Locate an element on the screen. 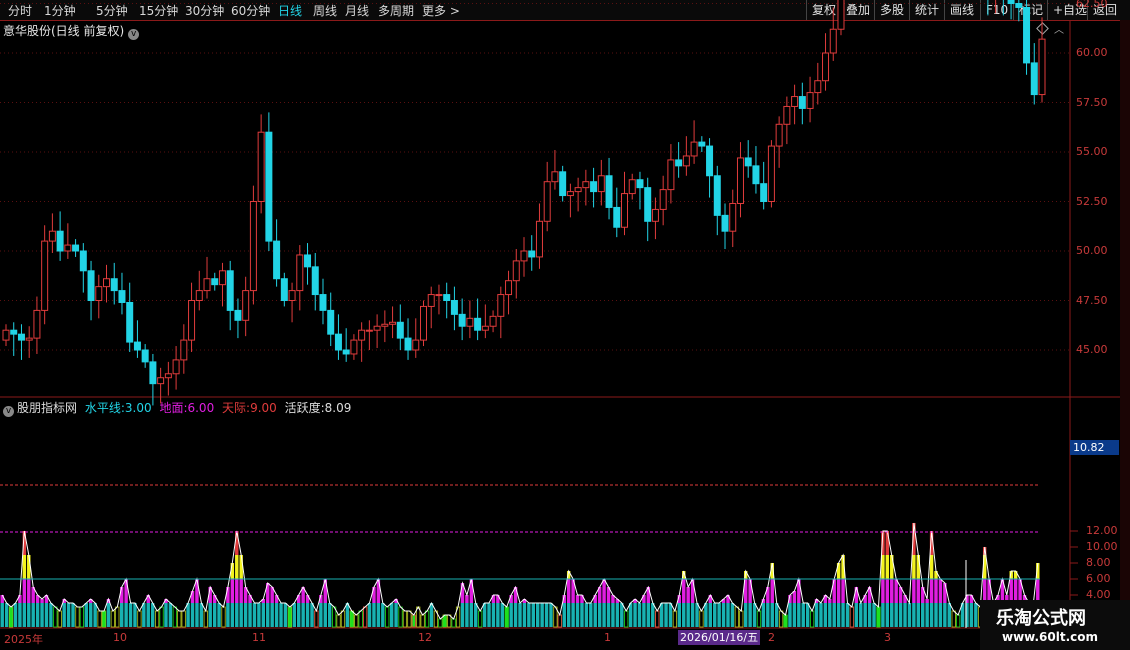  chevron-down-icon: v is located at coordinates (8, 411).